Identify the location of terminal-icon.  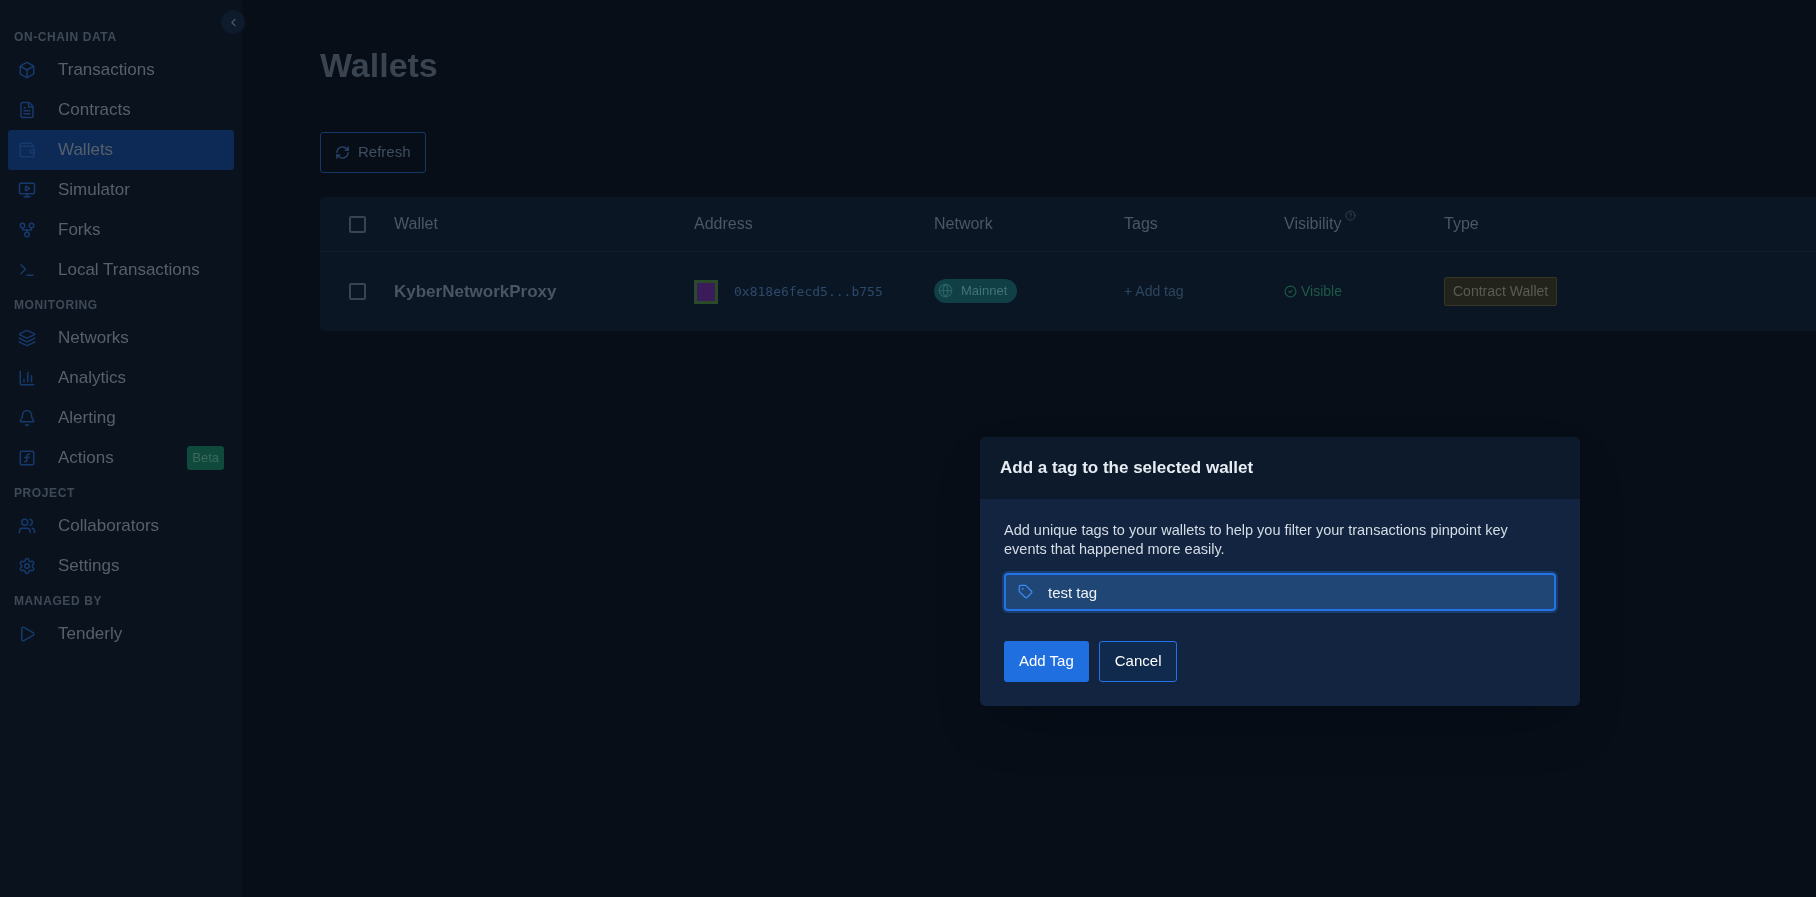
(27, 270).